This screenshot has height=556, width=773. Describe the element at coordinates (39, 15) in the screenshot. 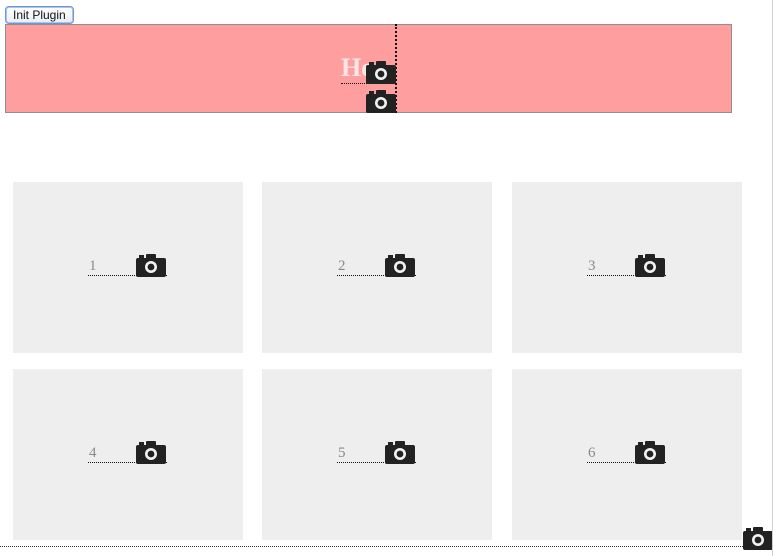

I see `init-plugin-button: Init Plugin` at that location.